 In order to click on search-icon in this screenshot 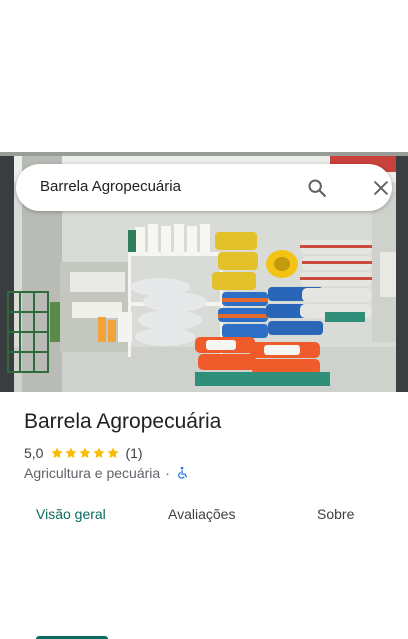, I will do `click(317, 188)`.